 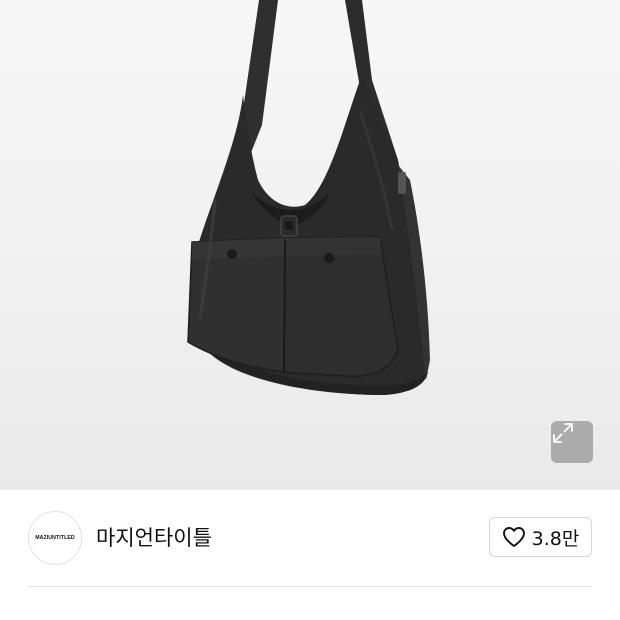 I want to click on expand-arrows-icon, so click(x=563, y=433).